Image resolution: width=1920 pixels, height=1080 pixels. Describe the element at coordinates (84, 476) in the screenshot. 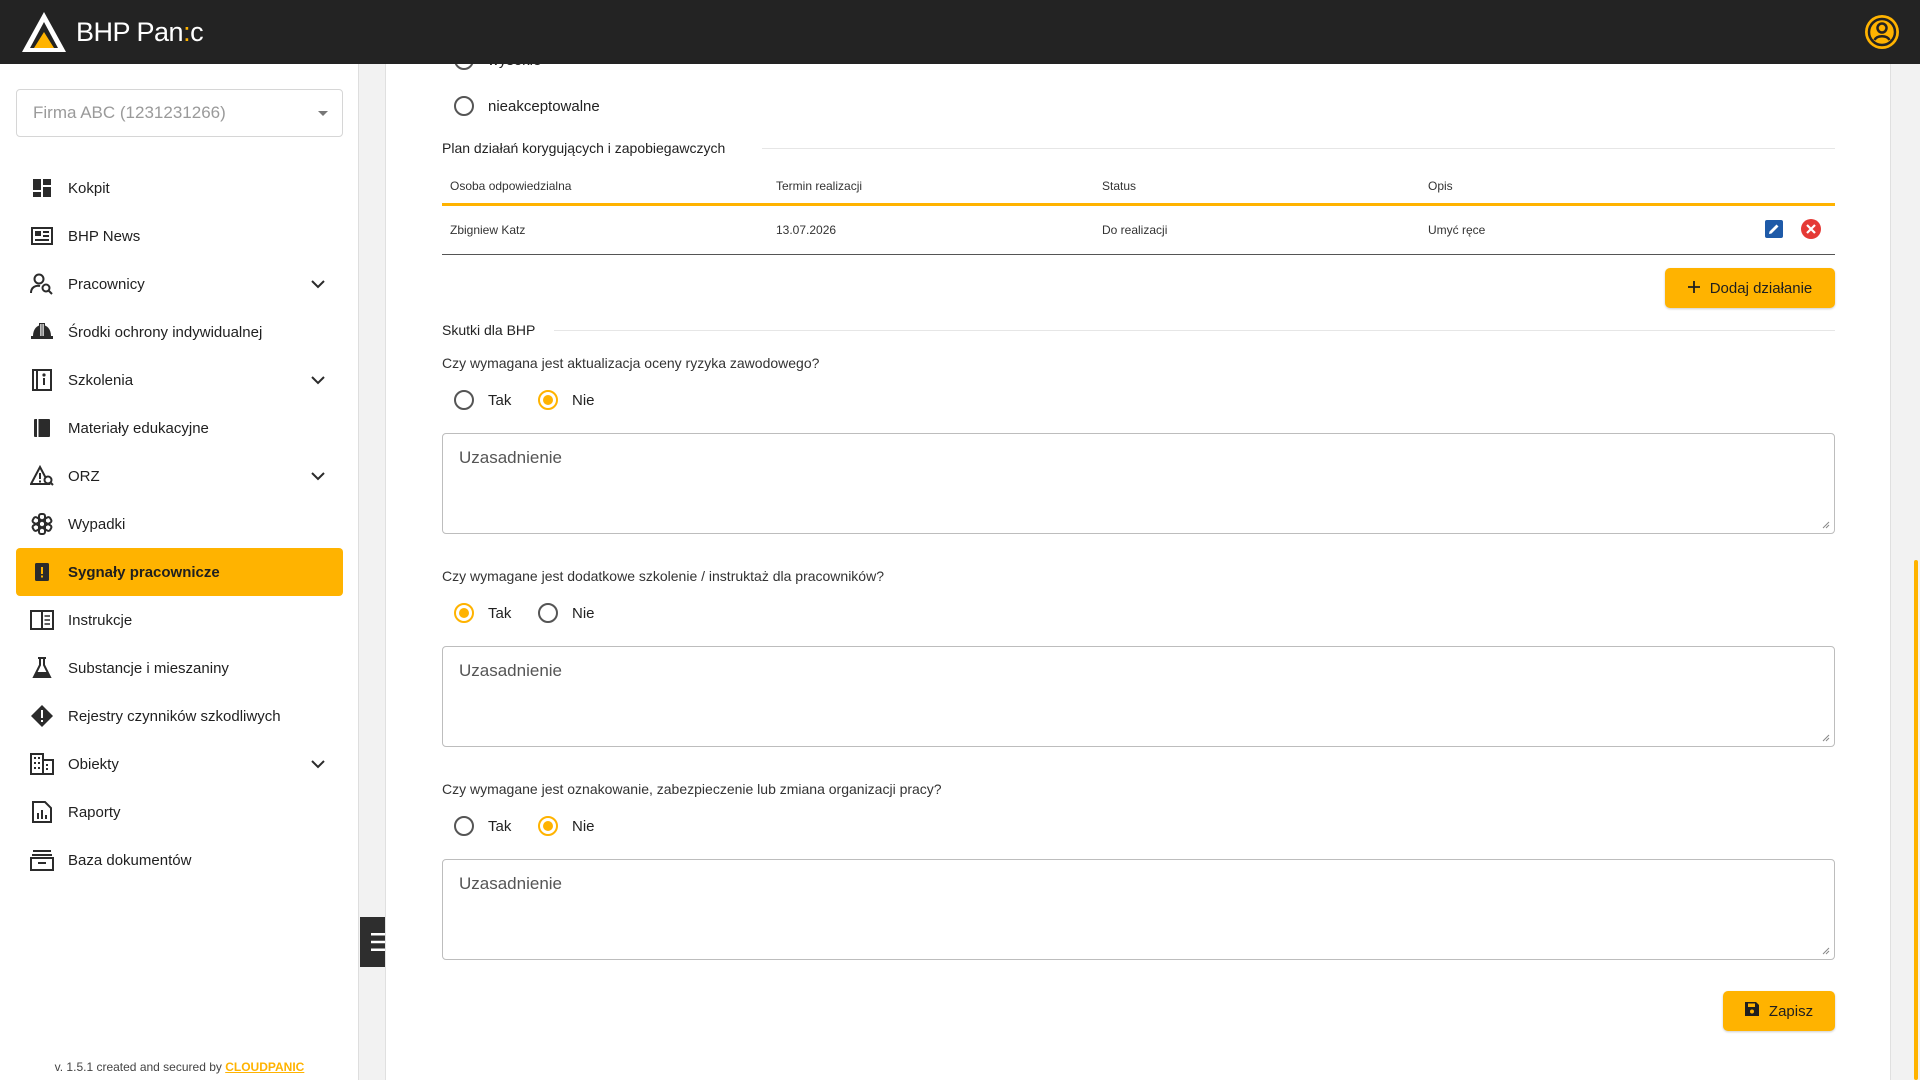

I see `sidebar-item-label: ORZ` at that location.